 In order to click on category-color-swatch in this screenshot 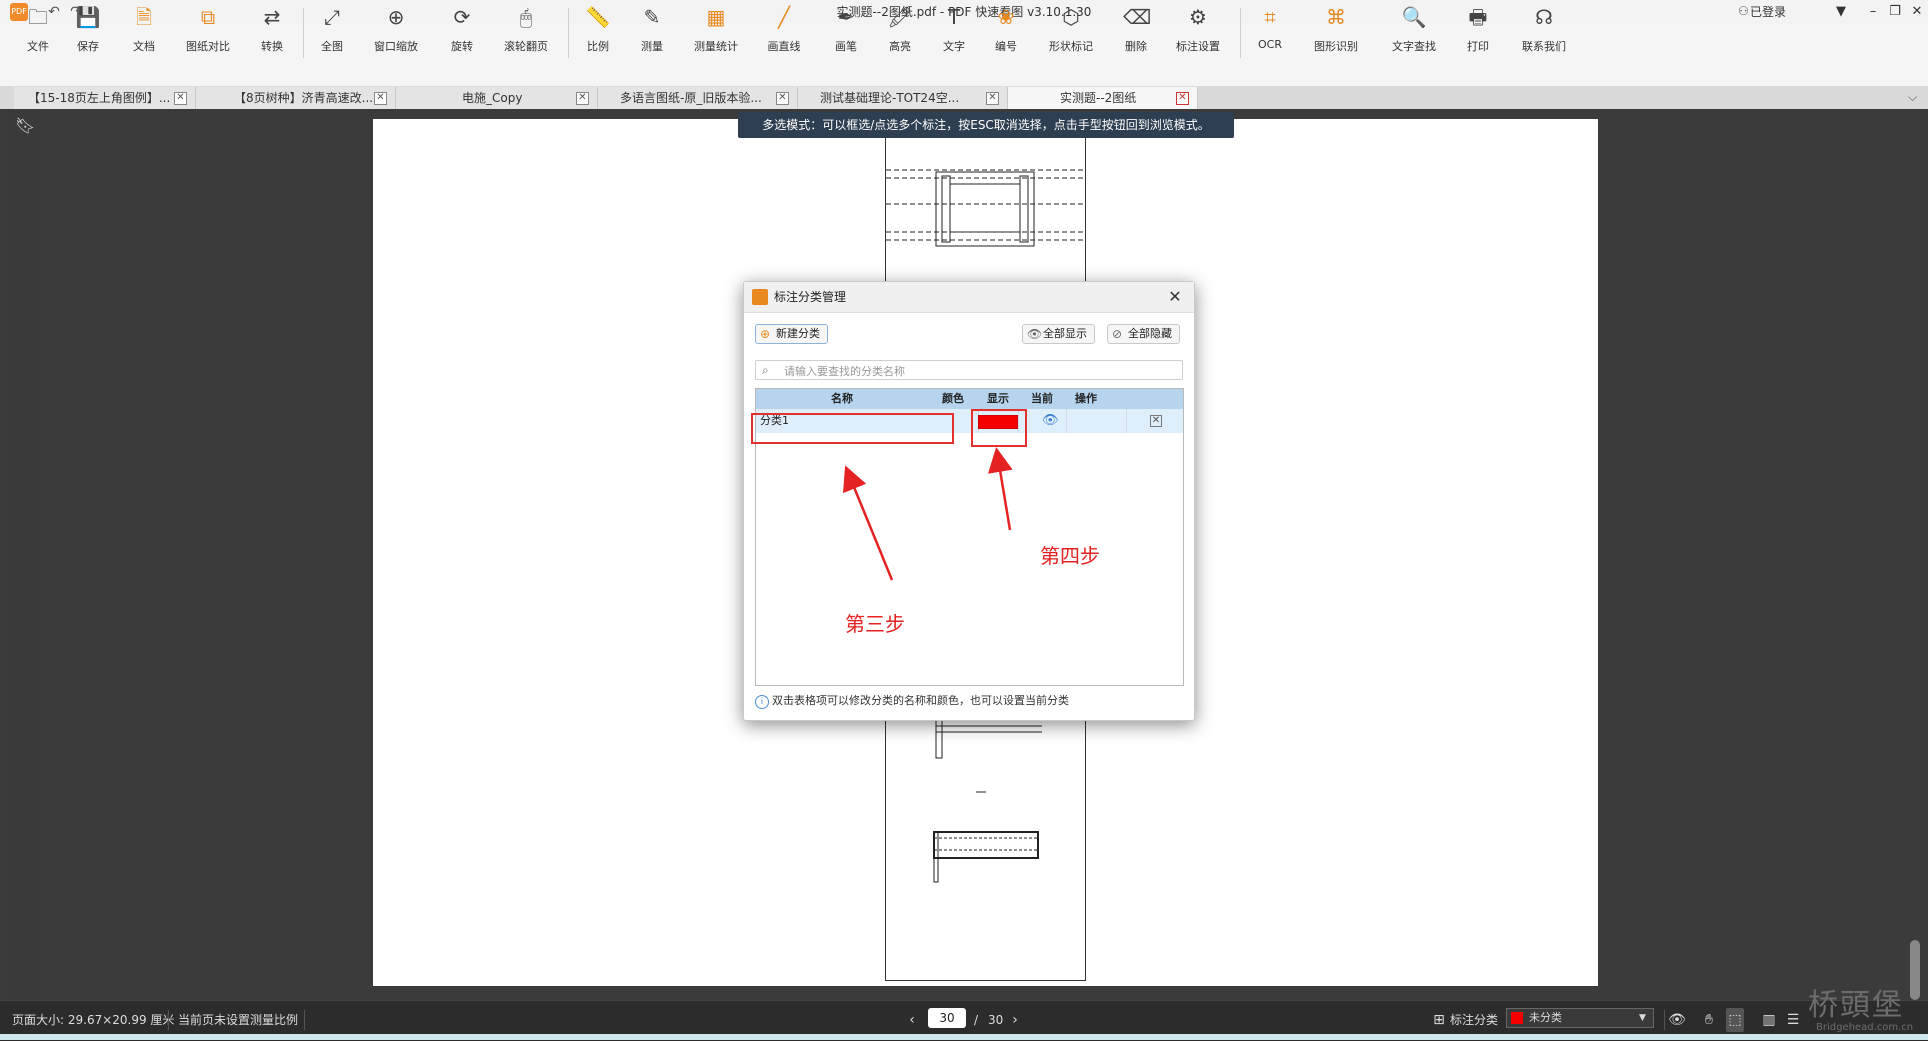, I will do `click(1517, 1018)`.